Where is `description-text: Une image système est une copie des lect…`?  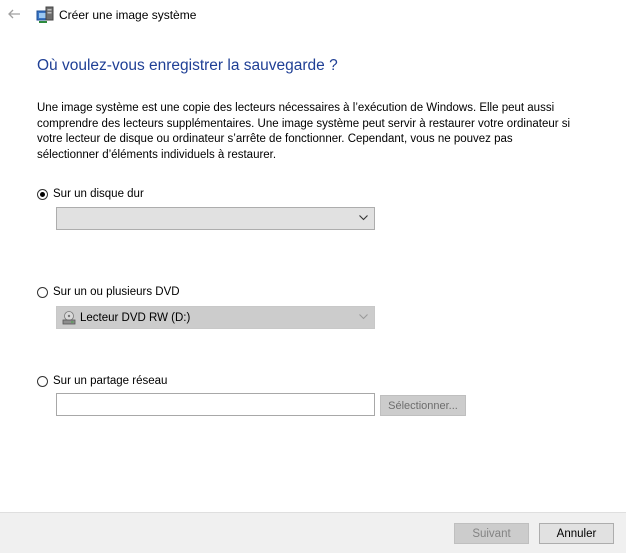
description-text: Une image système est une copie des lect… is located at coordinates (304, 131).